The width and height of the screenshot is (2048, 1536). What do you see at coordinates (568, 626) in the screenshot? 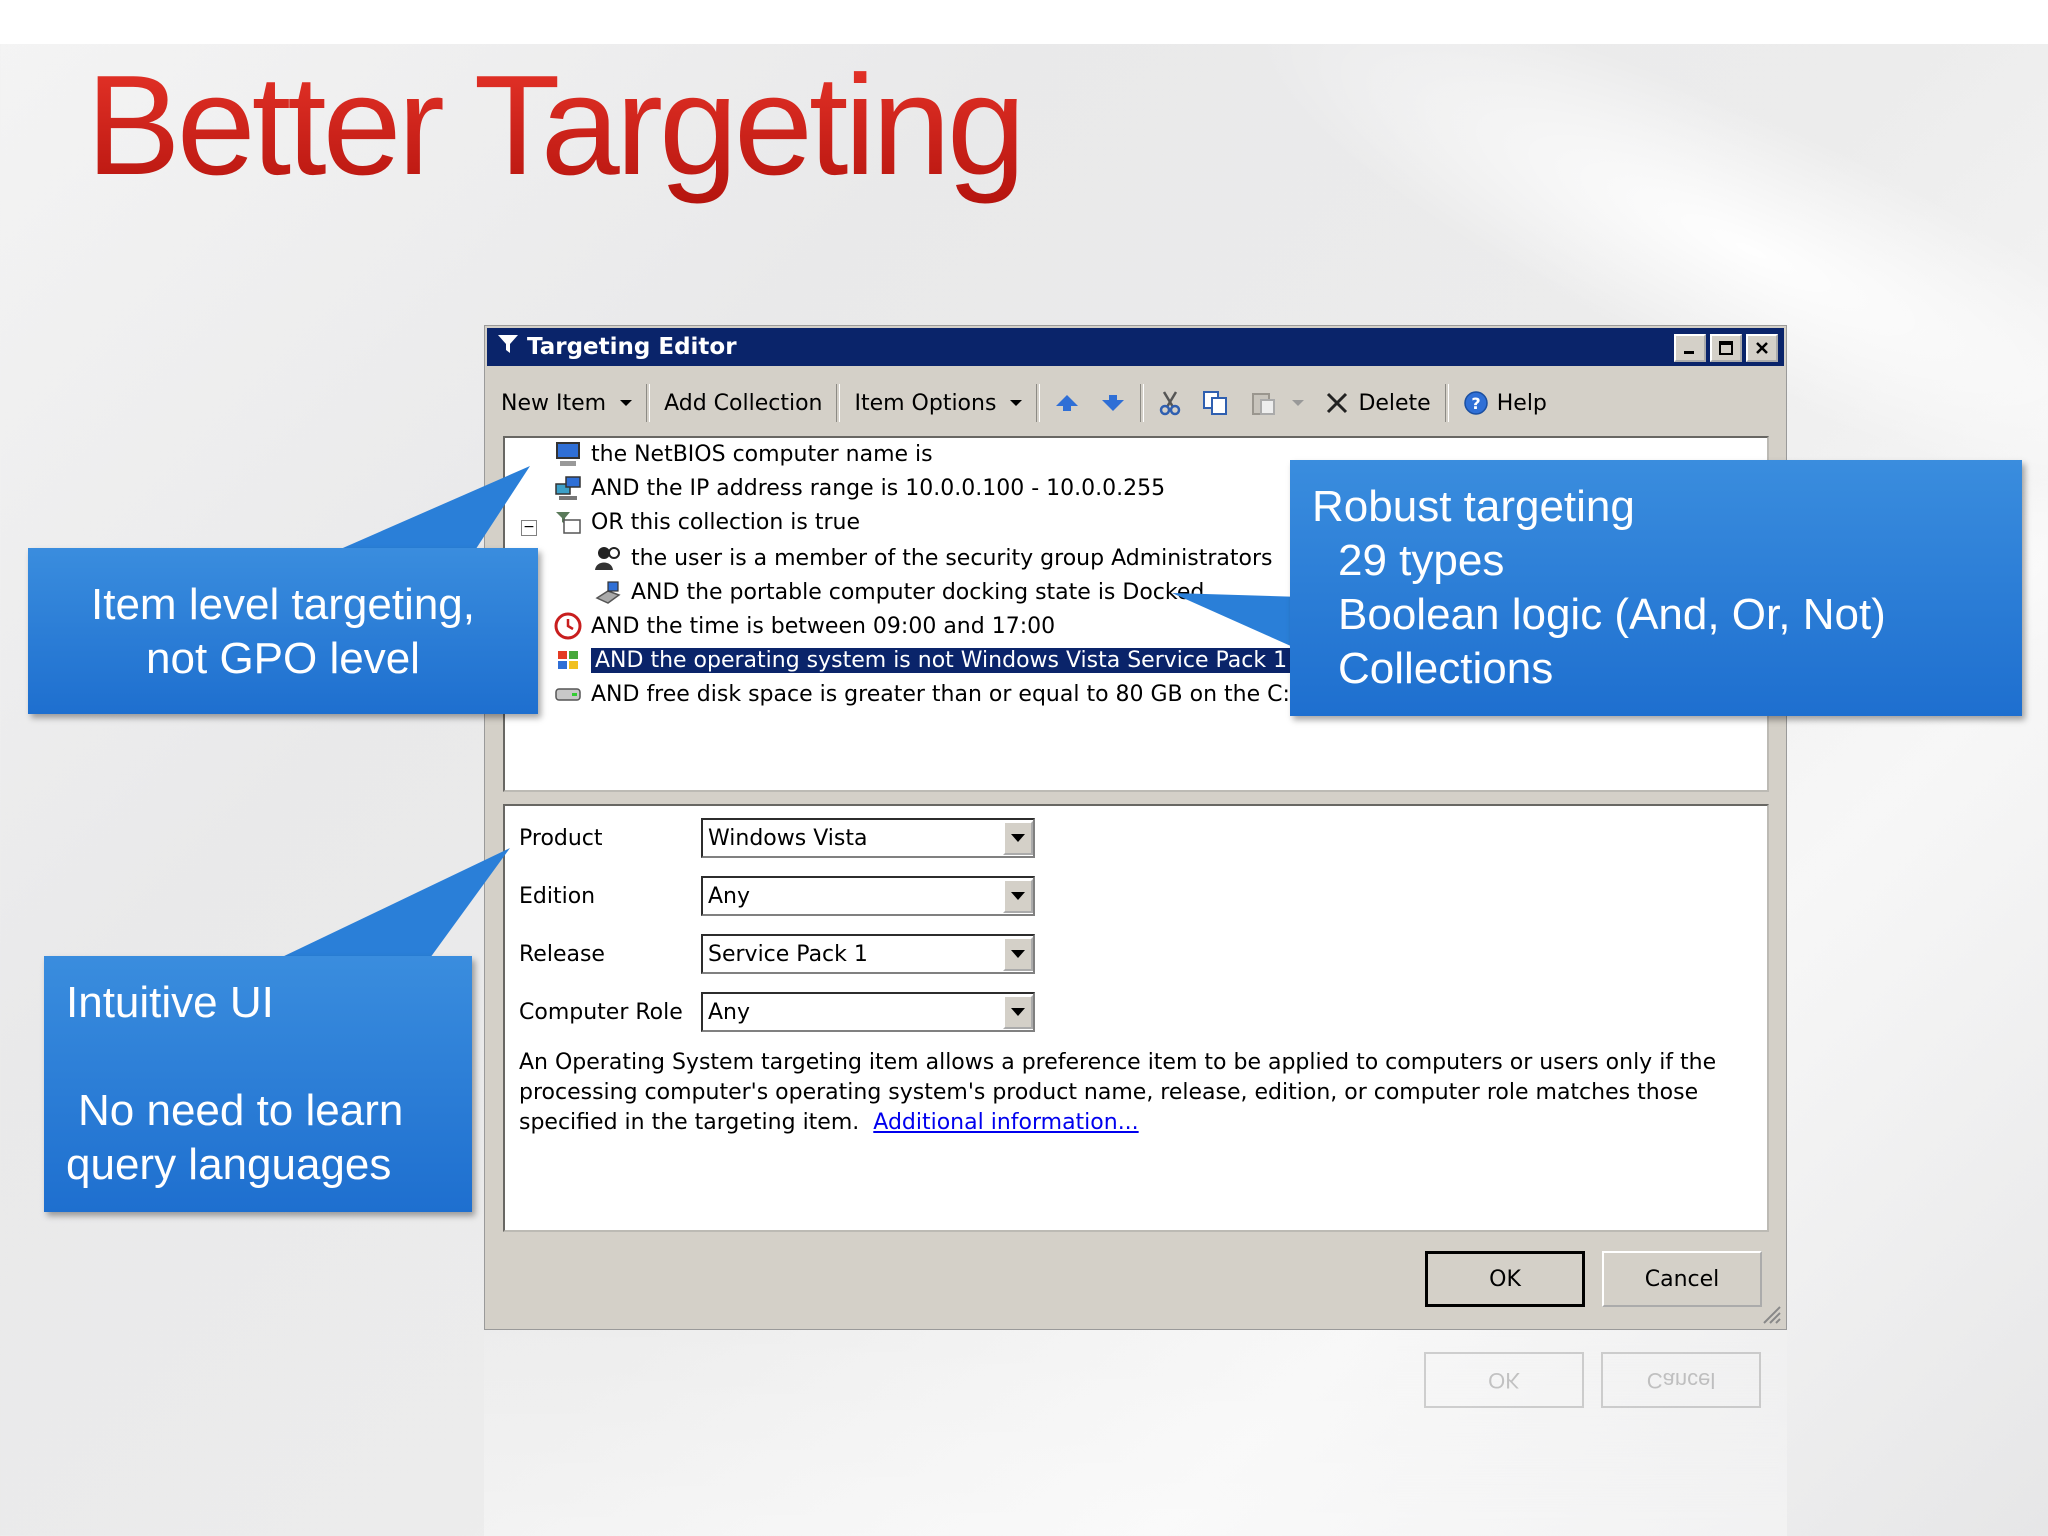
I see `clock-icon` at bounding box center [568, 626].